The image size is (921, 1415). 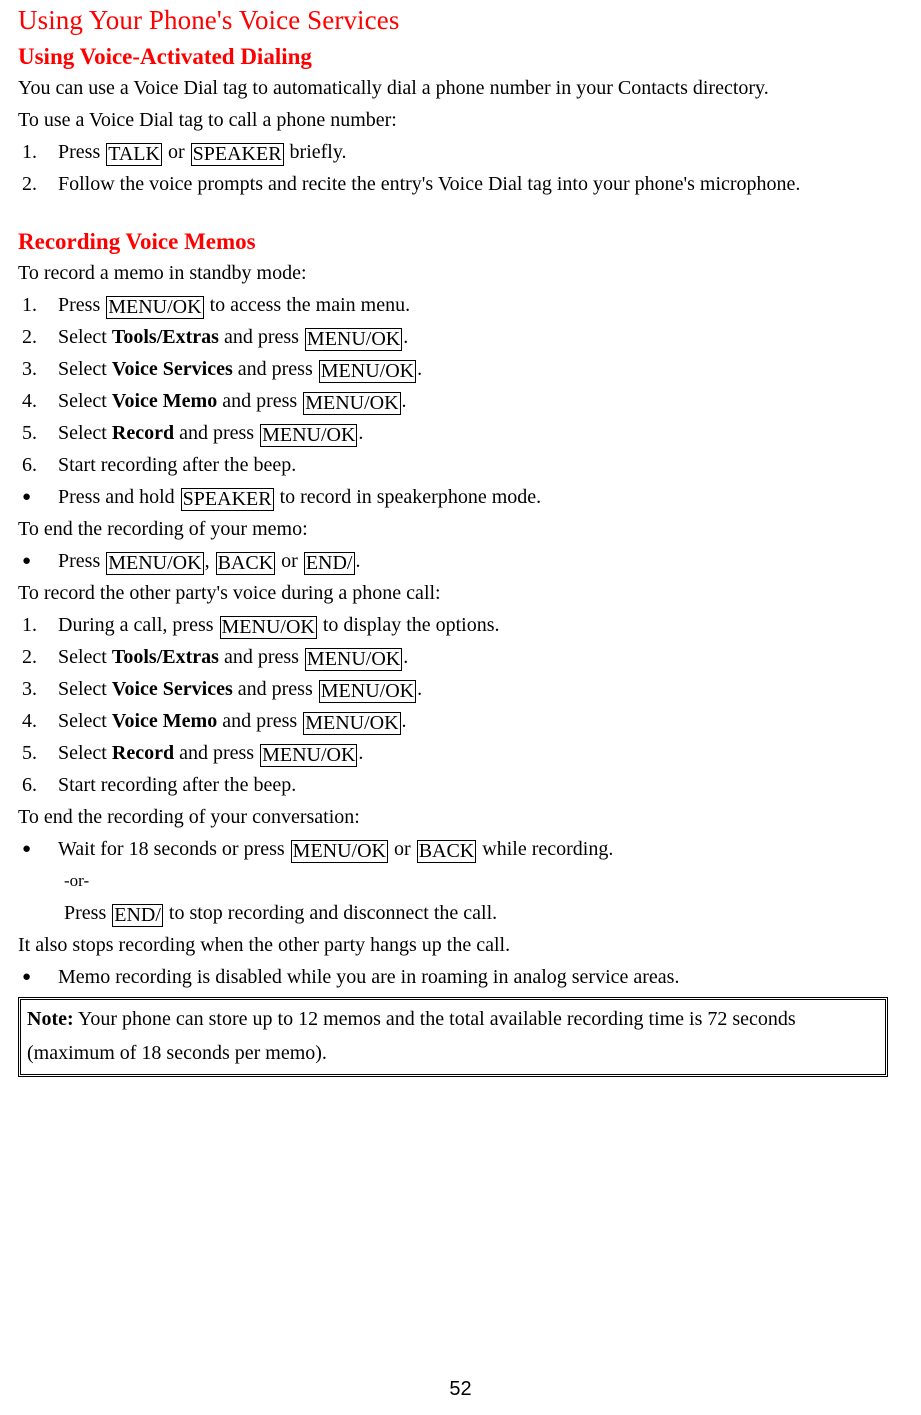 I want to click on step-text-after: to display the options., so click(x=411, y=625).